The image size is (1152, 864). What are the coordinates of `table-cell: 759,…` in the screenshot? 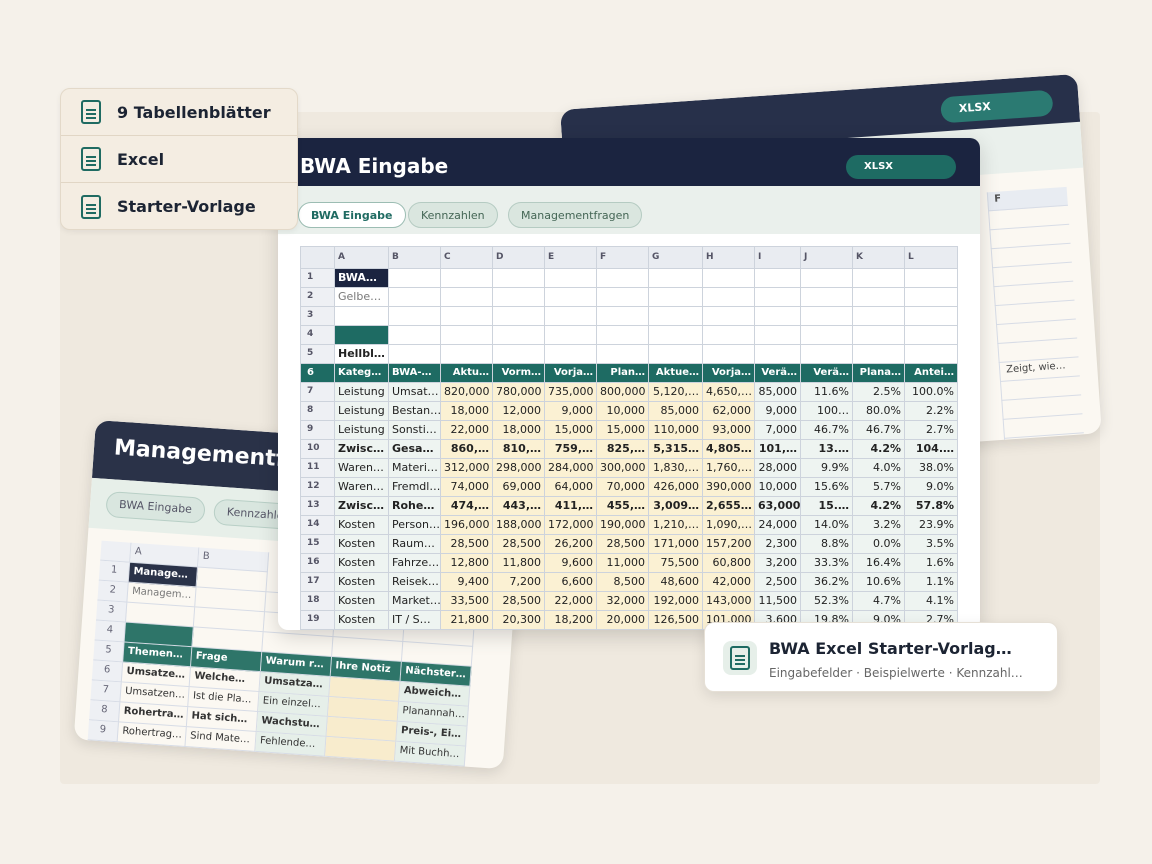 It's located at (571, 449).